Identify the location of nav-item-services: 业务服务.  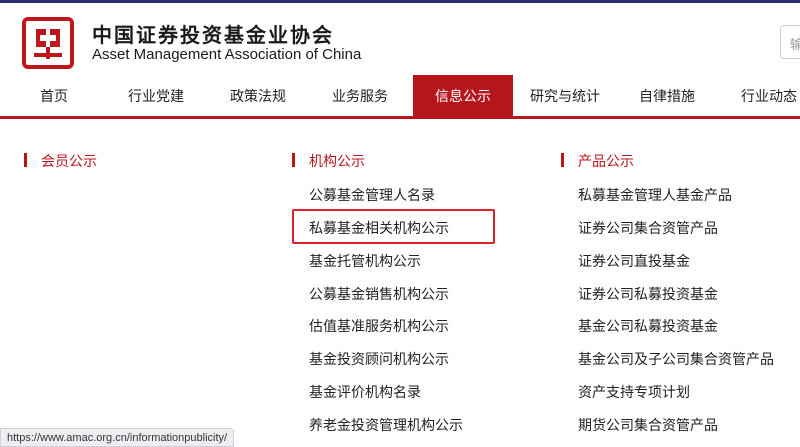
(360, 95).